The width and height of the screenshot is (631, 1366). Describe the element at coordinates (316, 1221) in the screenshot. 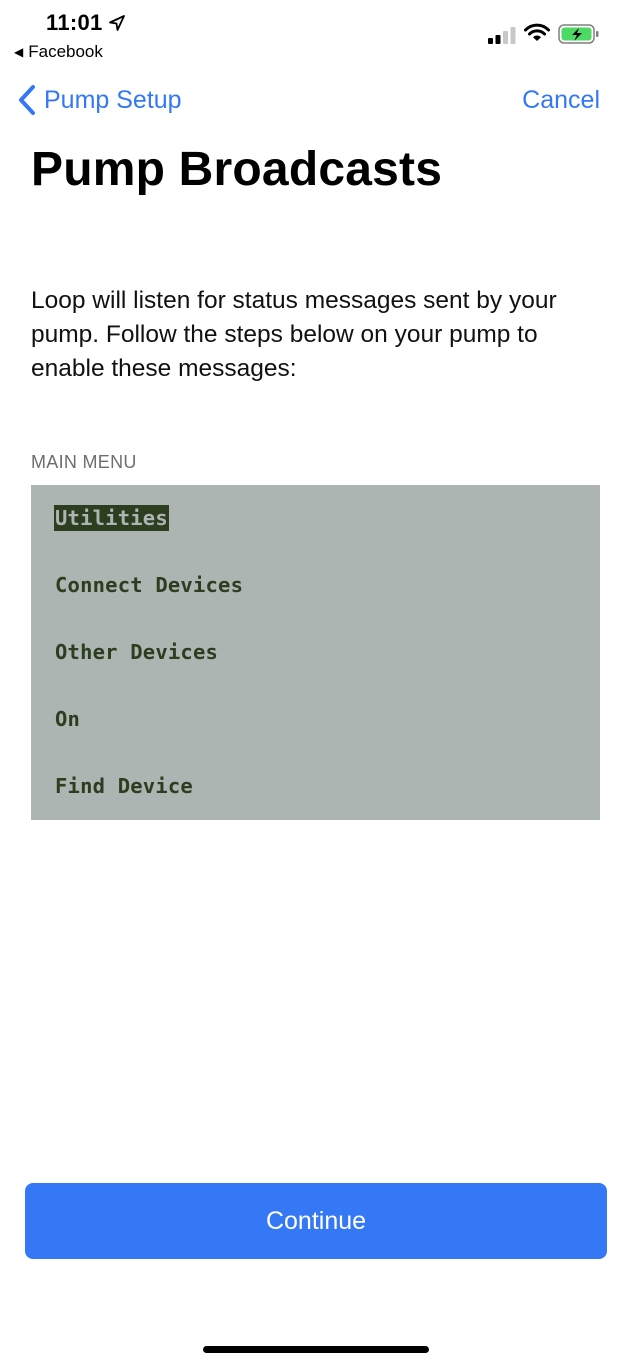

I see `continue-button: Continue` at that location.